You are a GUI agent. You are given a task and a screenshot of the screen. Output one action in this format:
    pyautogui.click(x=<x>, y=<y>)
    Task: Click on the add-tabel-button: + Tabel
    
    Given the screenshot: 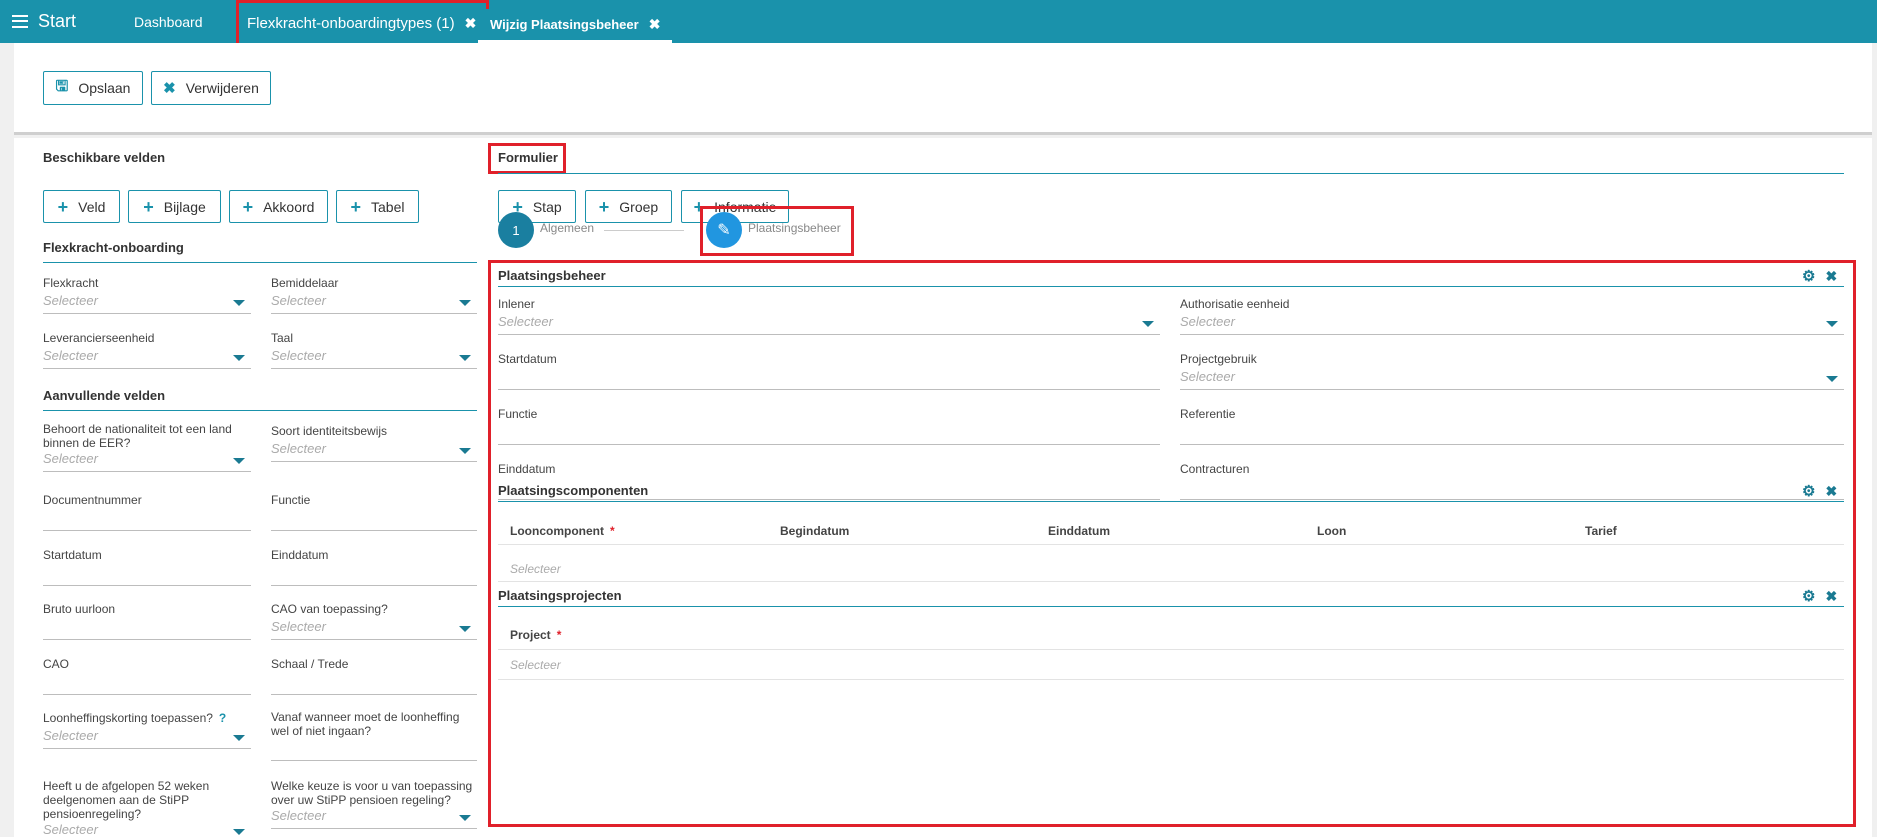 What is the action you would take?
    pyautogui.click(x=377, y=206)
    